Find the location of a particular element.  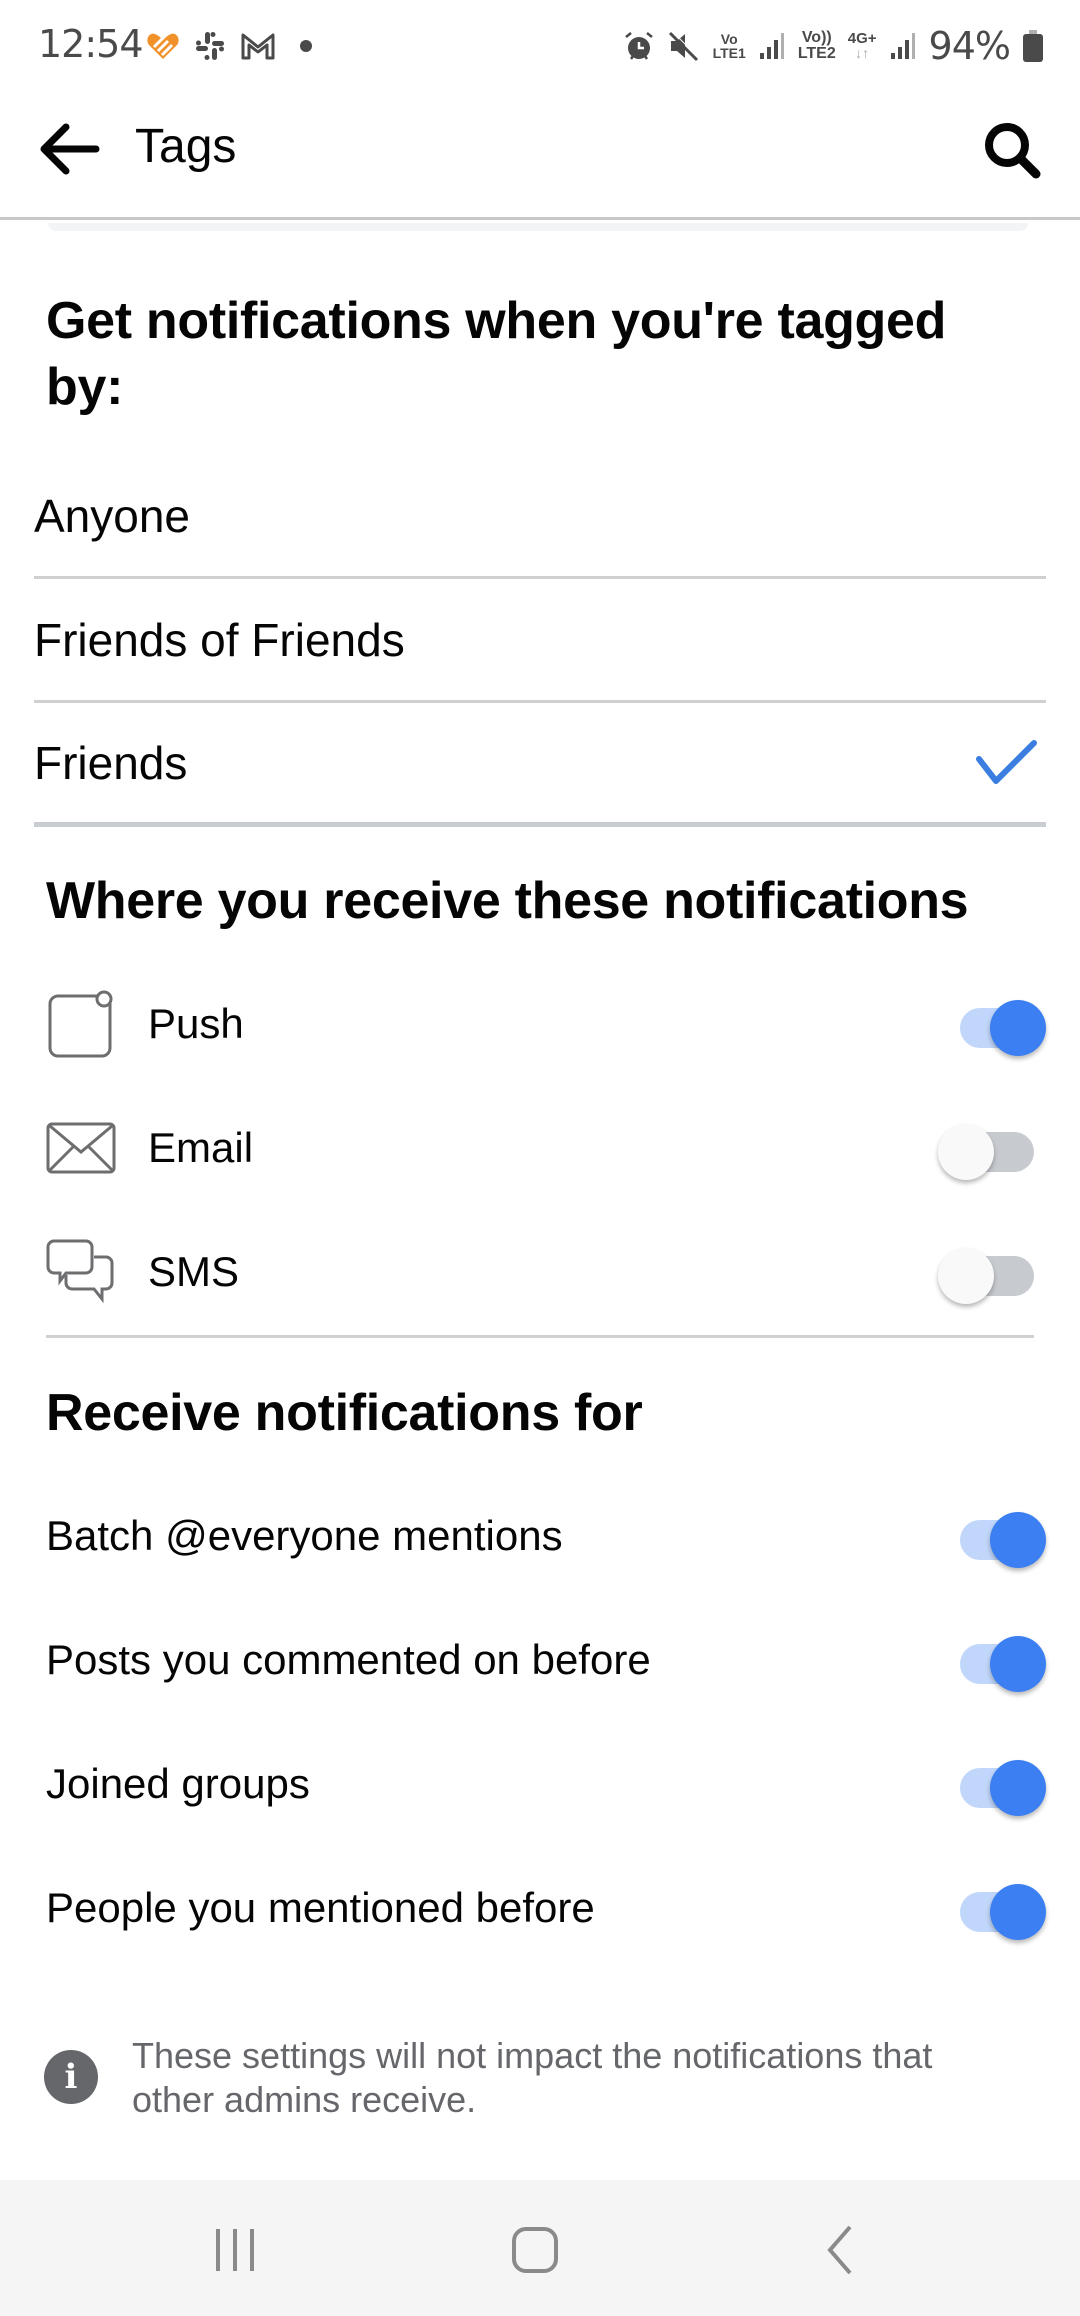

channel-email: Email is located at coordinates (546, 1148).